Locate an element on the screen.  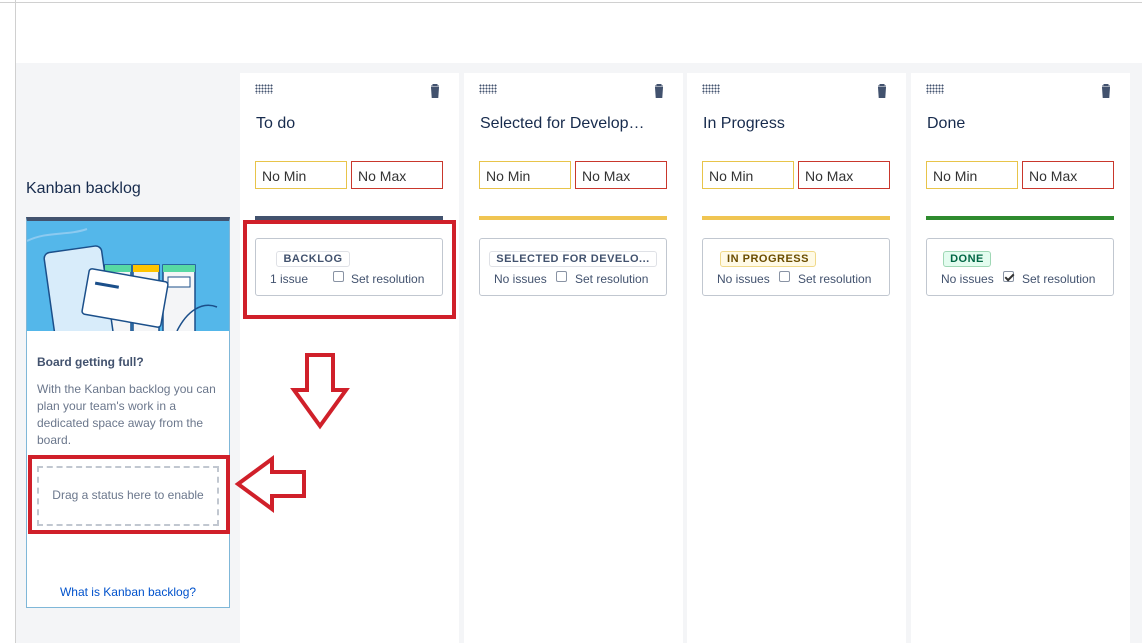
status-card: IN PROGRESS No issues Set resolution is located at coordinates (796, 267).